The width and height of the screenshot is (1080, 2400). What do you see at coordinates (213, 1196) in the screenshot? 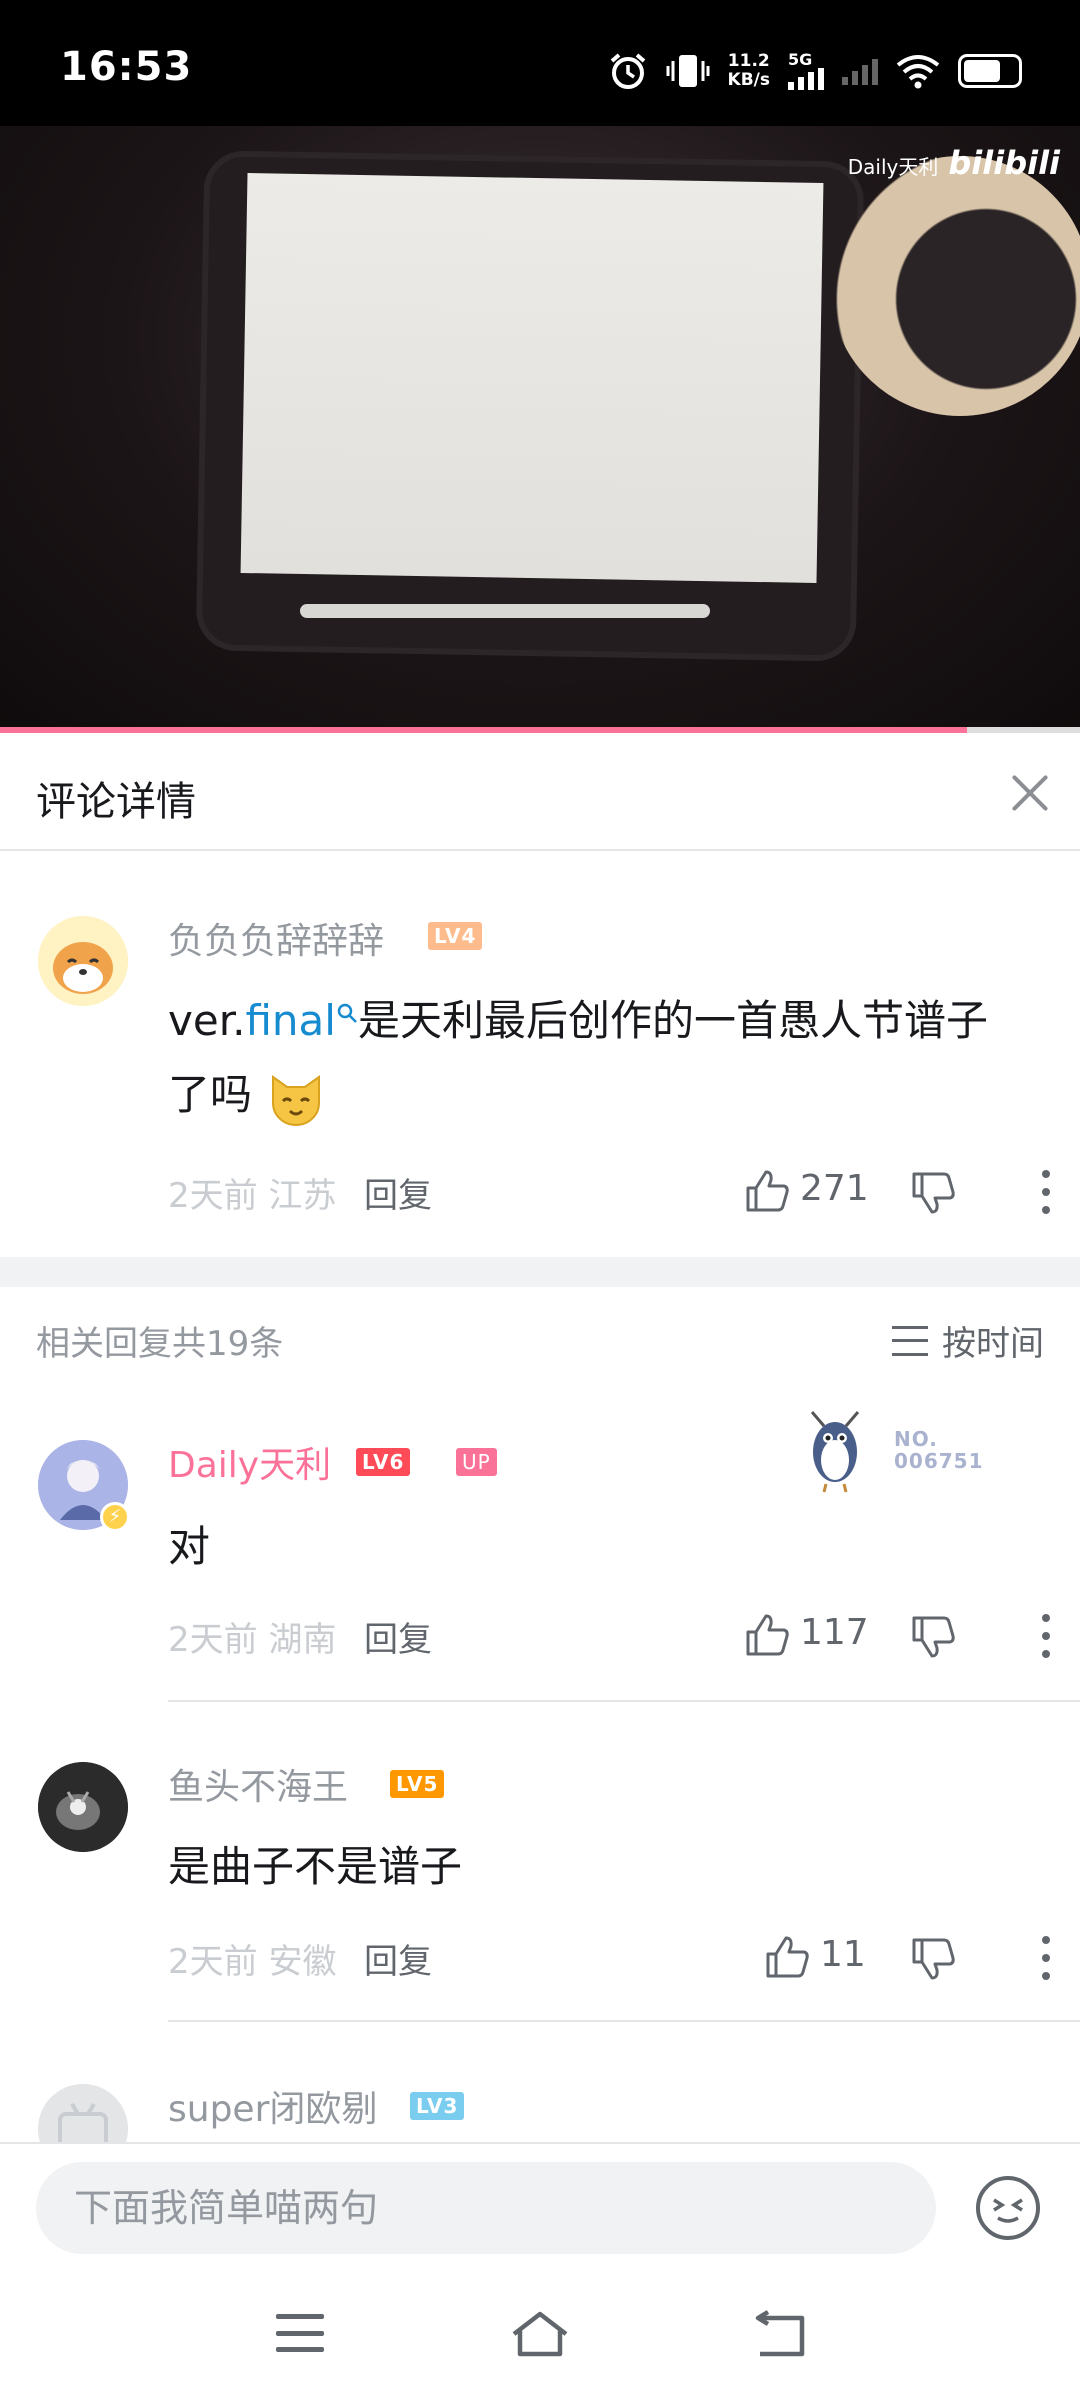
I see `comment-time: 2天前` at bounding box center [213, 1196].